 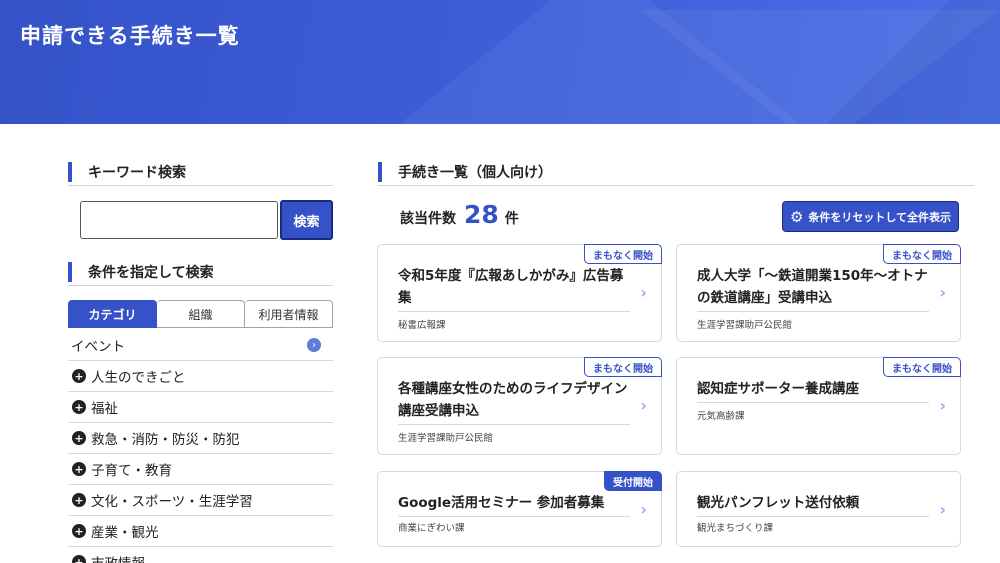 I want to click on filter-search-heading: 条件を指定して検索, so click(x=200, y=272).